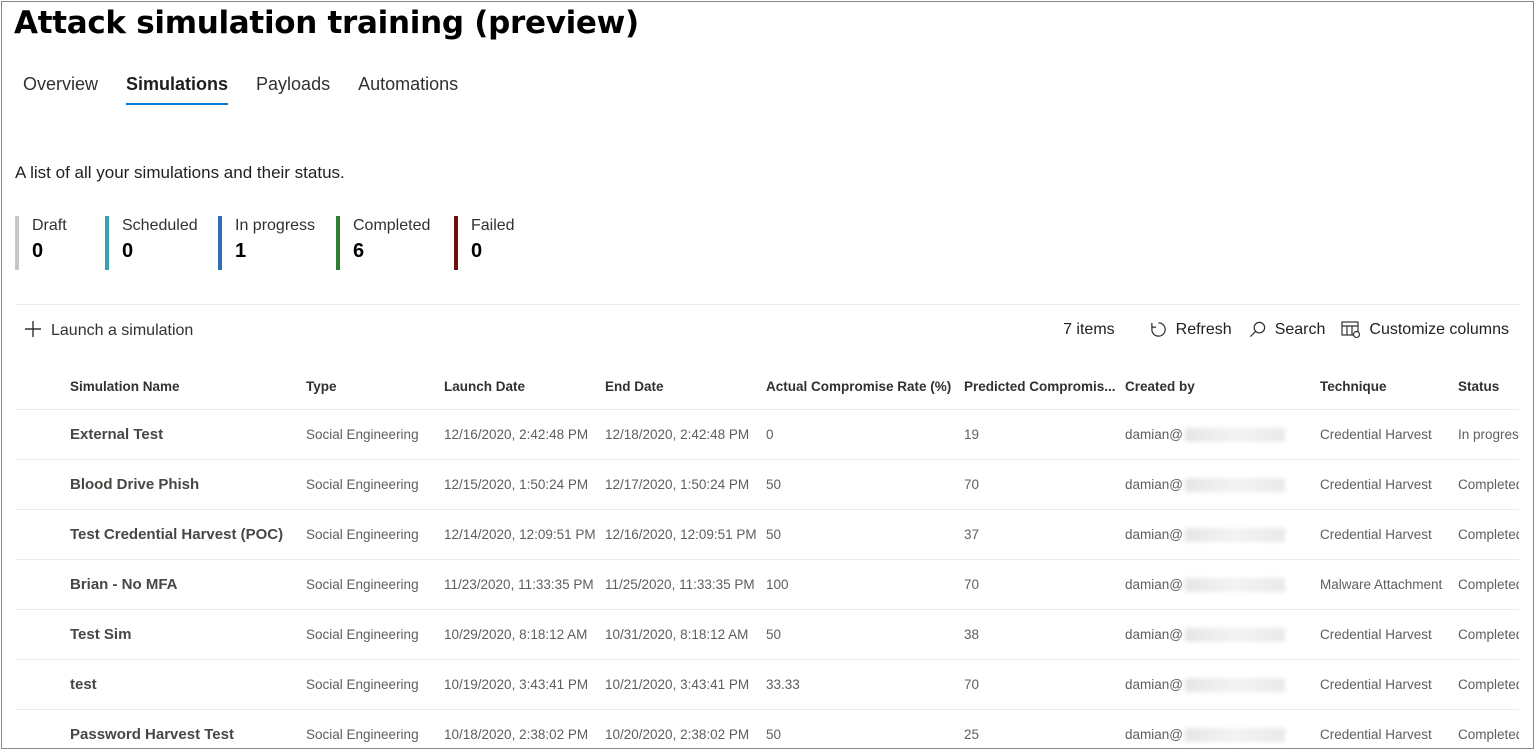 The height and width of the screenshot is (752, 1537). I want to click on actual-rate-cell: 33.33, so click(865, 684).